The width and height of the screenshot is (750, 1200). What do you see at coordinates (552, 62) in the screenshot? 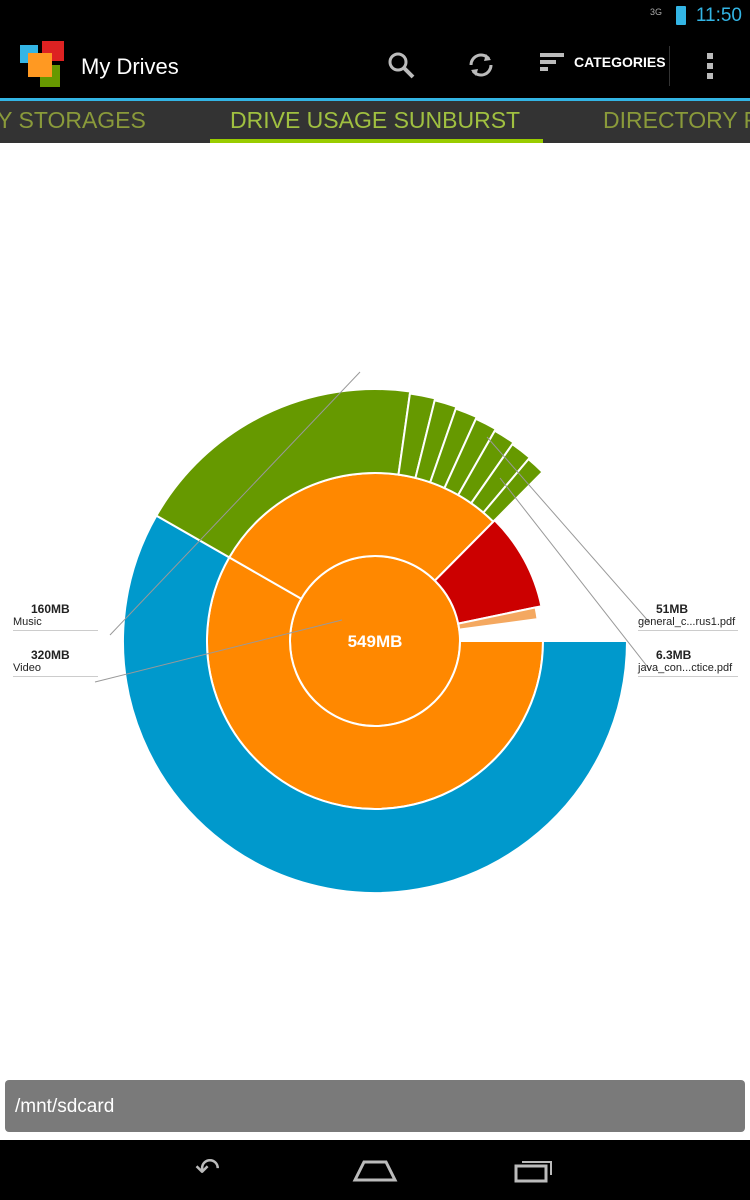
I see `sort-icon` at bounding box center [552, 62].